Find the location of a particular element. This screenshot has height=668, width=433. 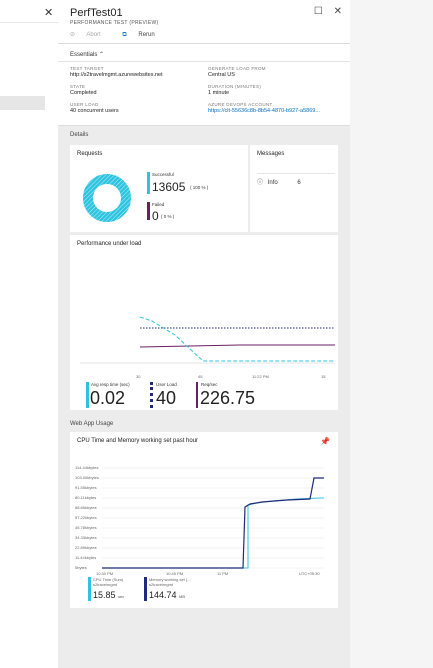

abort-label: Abort is located at coordinates (93, 35).